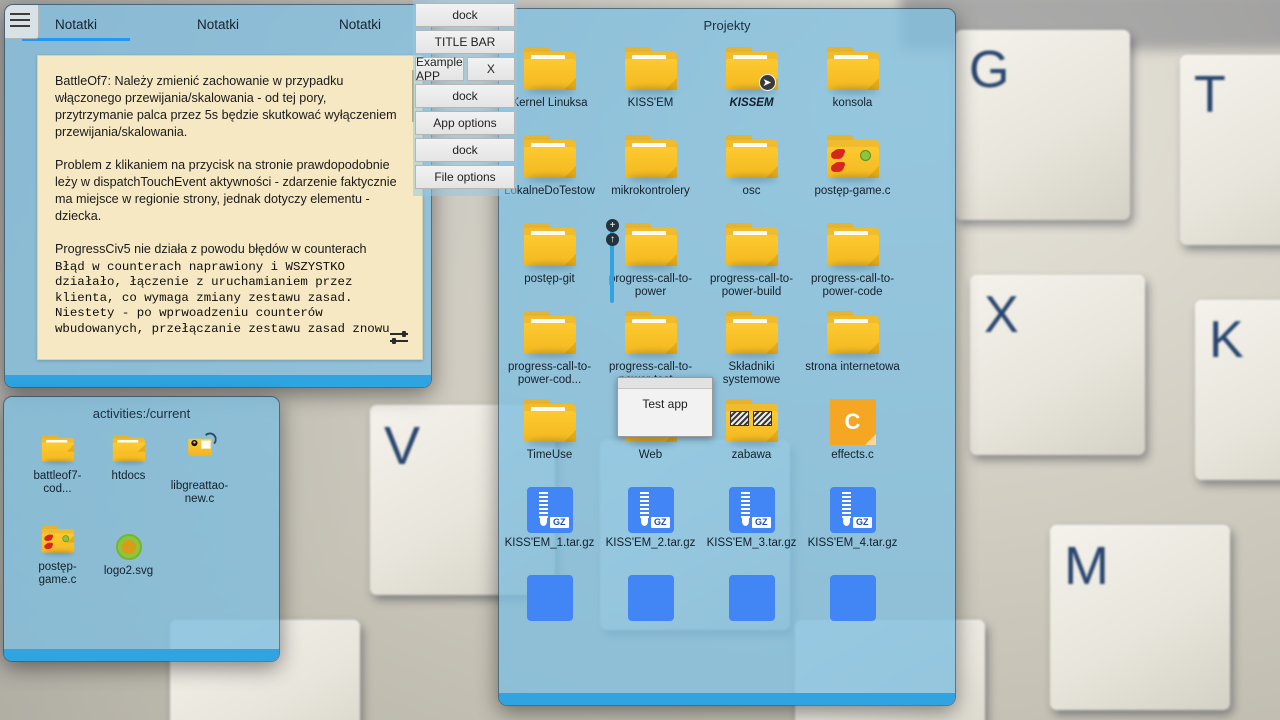 Image resolution: width=1280 pixels, height=720 pixels. What do you see at coordinates (612, 239) in the screenshot?
I see `arrow-up-circle-icon: ↑` at bounding box center [612, 239].